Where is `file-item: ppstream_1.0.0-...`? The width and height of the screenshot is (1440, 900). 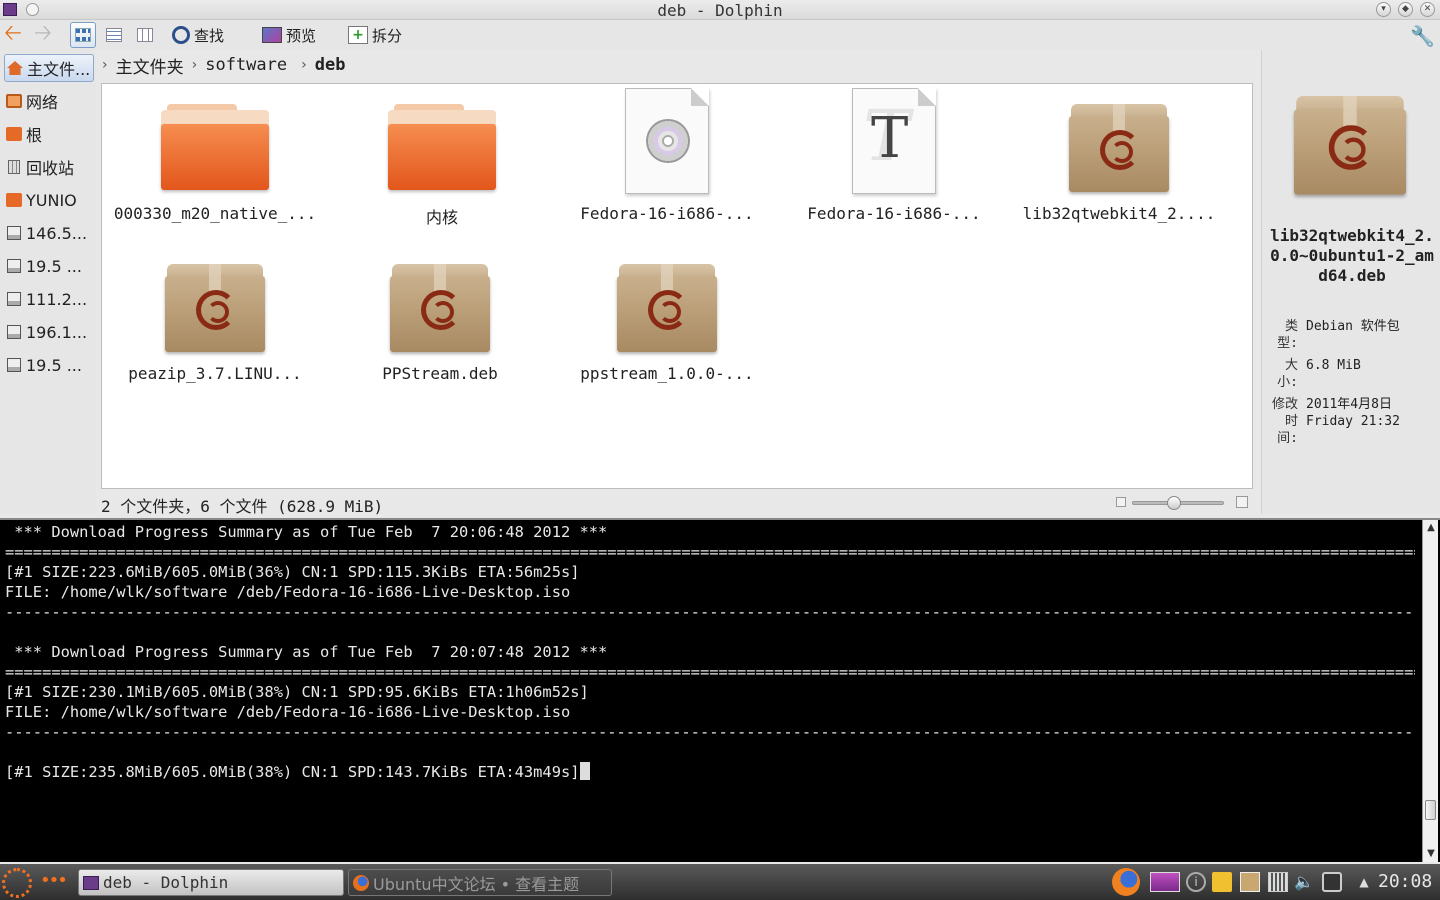
file-item: ppstream_1.0.0-... is located at coordinates (667, 321).